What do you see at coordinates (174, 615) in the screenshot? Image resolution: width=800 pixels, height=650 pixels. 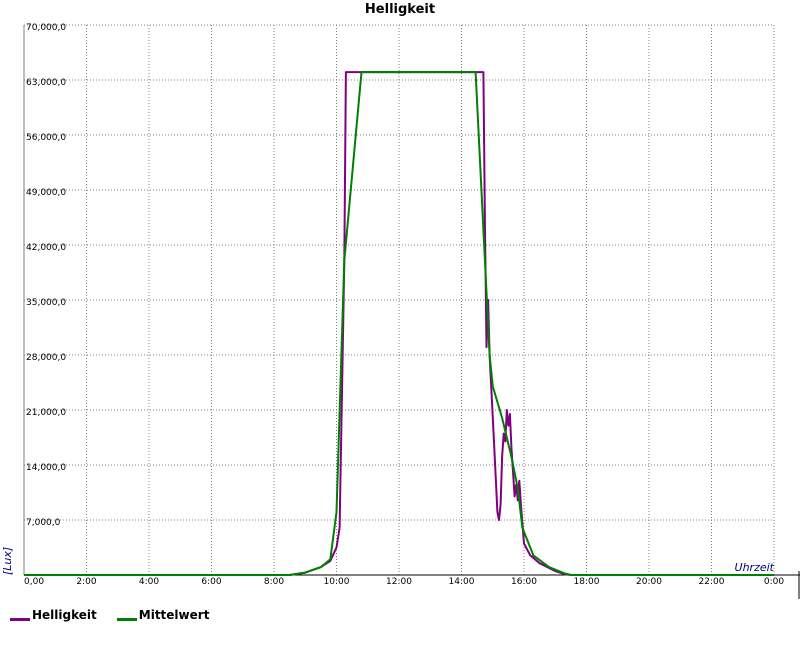 I see `legend-label-mittelwert: Mittelwert` at bounding box center [174, 615].